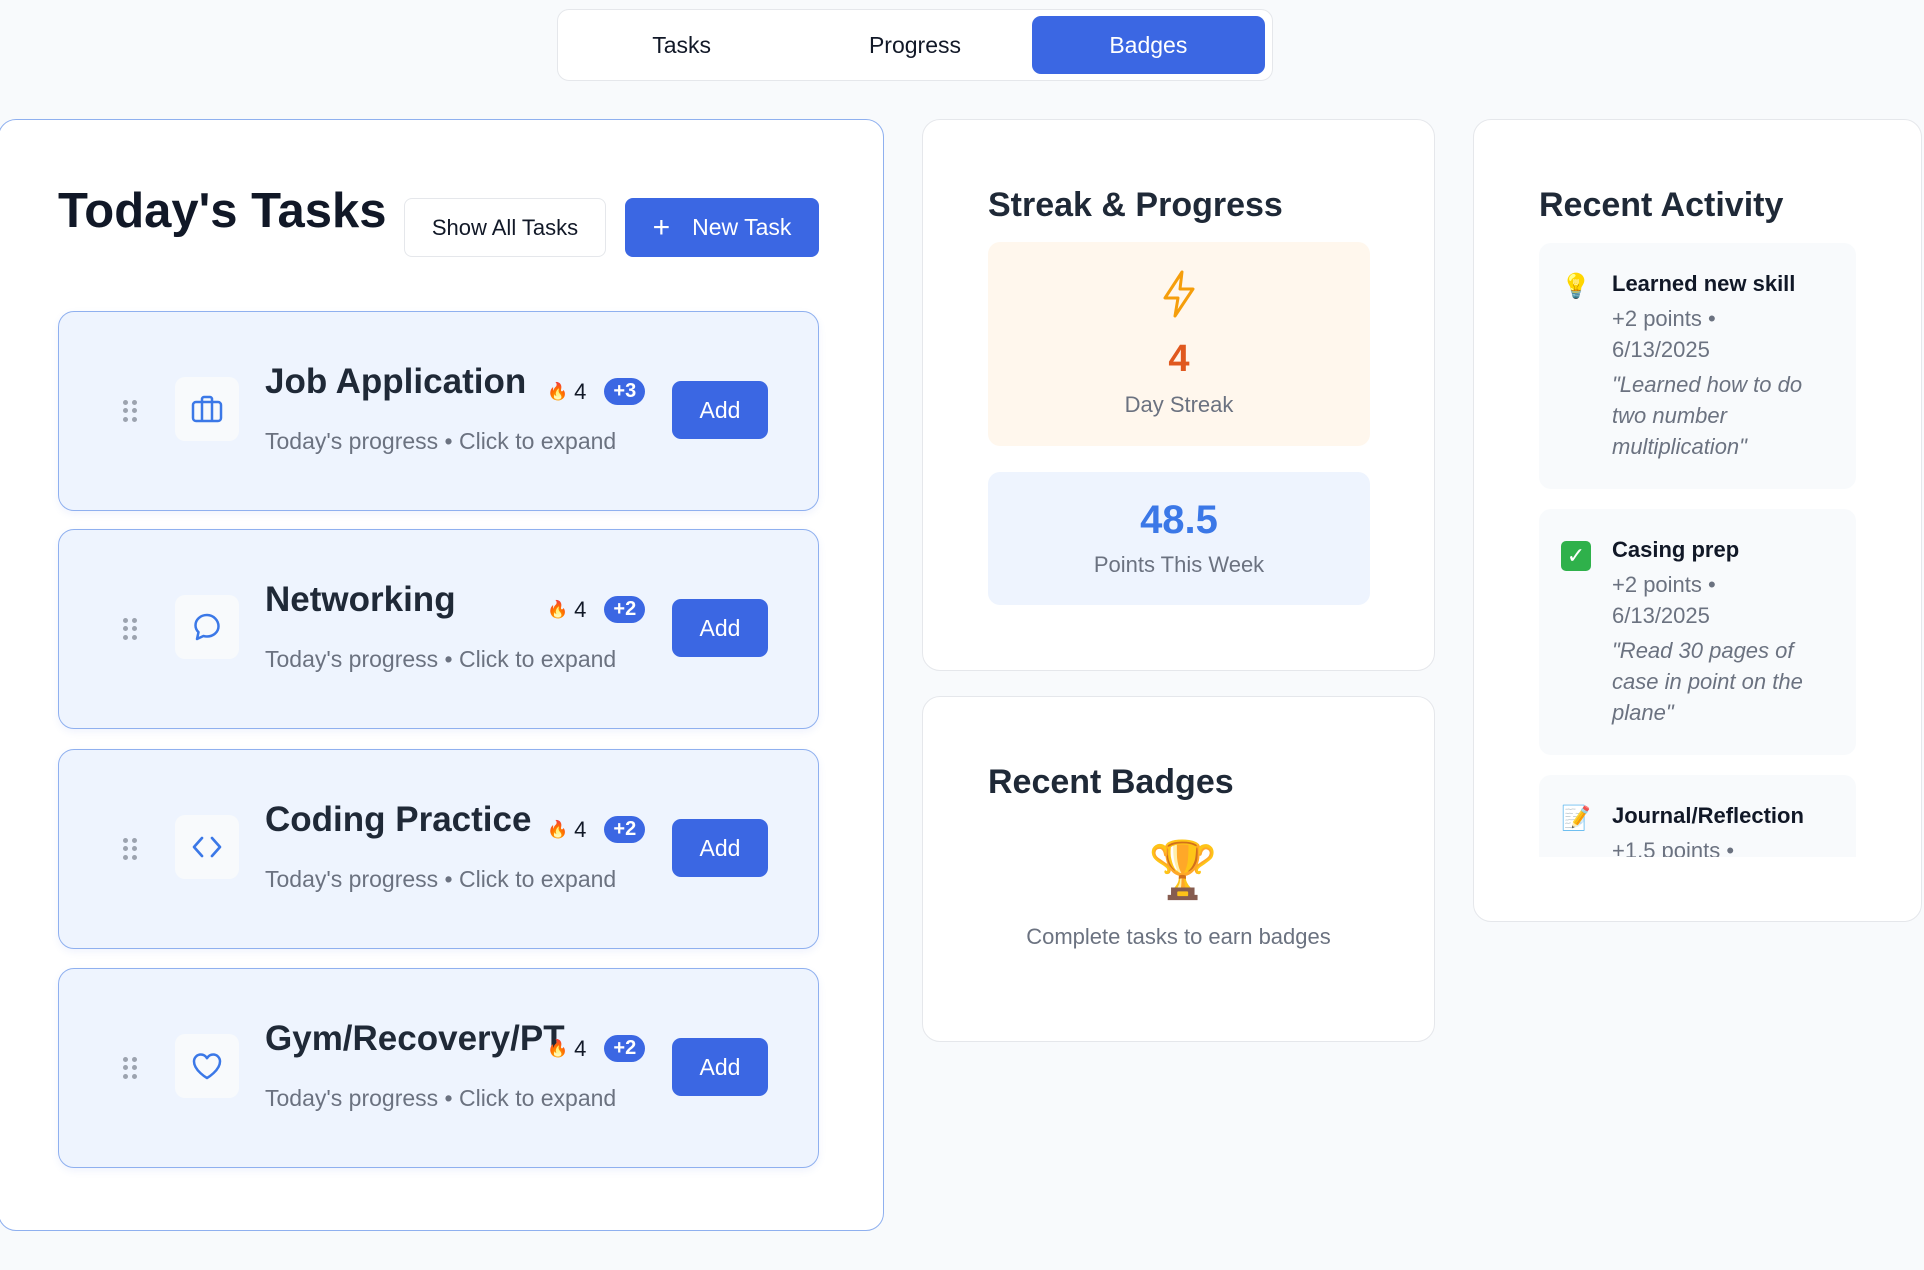 The width and height of the screenshot is (1924, 1270). What do you see at coordinates (207, 1066) in the screenshot?
I see `heart-icon` at bounding box center [207, 1066].